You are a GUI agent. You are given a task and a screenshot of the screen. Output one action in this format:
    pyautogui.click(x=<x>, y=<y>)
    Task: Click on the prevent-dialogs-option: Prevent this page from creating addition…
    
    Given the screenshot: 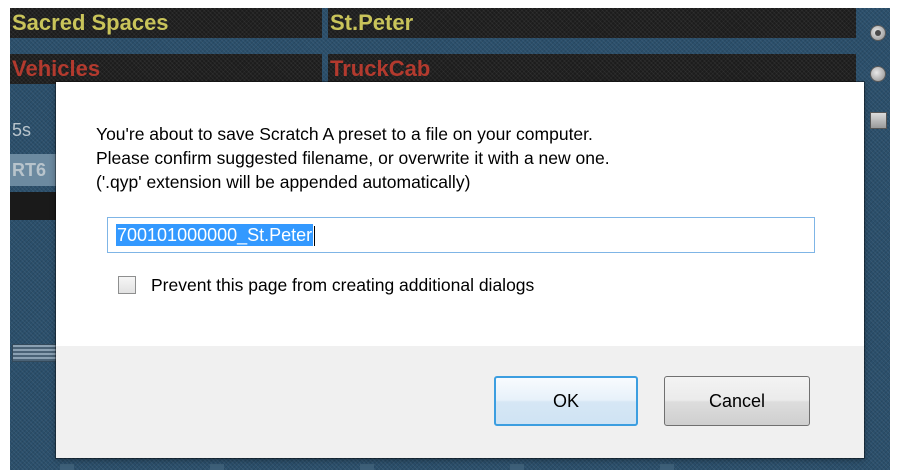 What is the action you would take?
    pyautogui.click(x=326, y=285)
    